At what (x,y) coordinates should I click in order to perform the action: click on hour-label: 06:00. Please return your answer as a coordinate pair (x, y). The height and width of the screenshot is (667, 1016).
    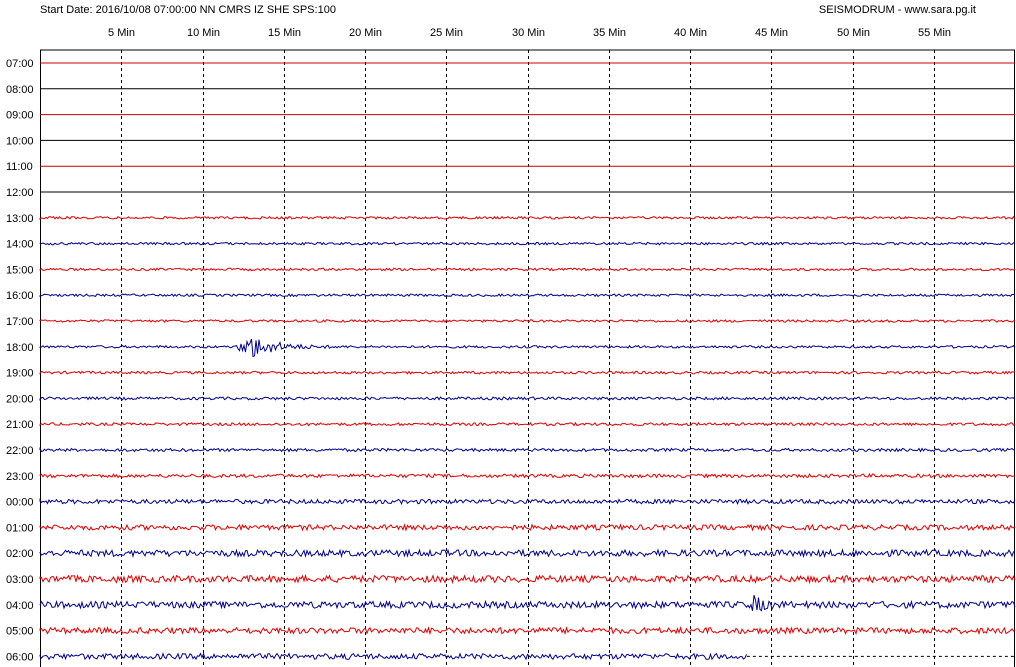
    Looking at the image, I should click on (20, 657).